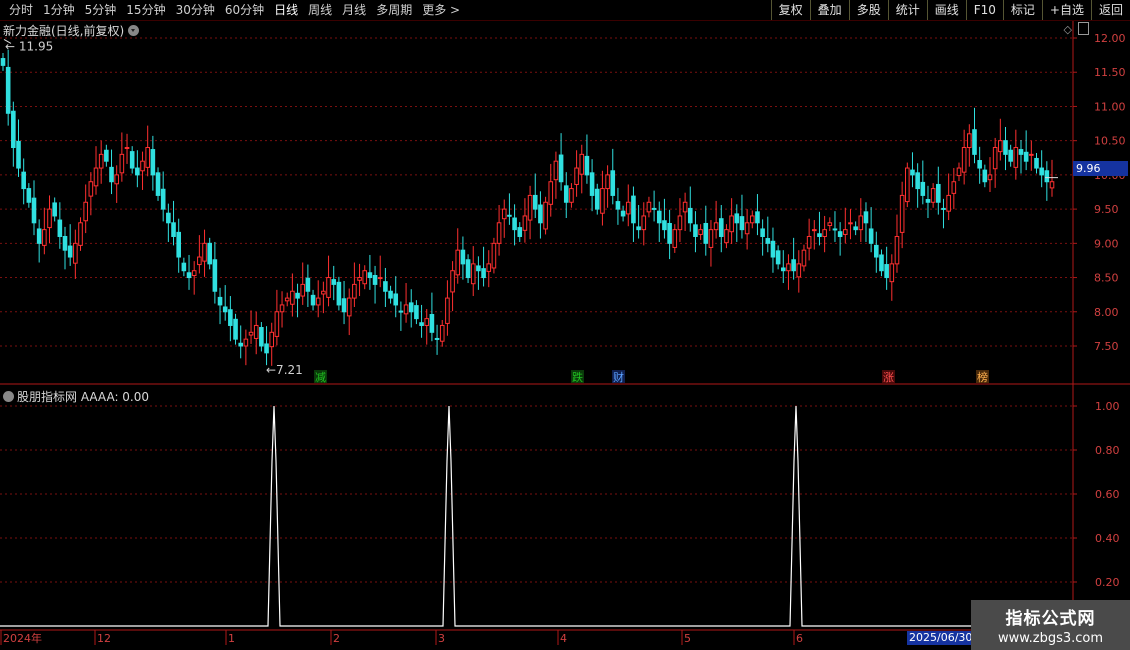 The height and width of the screenshot is (650, 1130). What do you see at coordinates (1083, 28) in the screenshot?
I see `panel-toggle-icon` at bounding box center [1083, 28].